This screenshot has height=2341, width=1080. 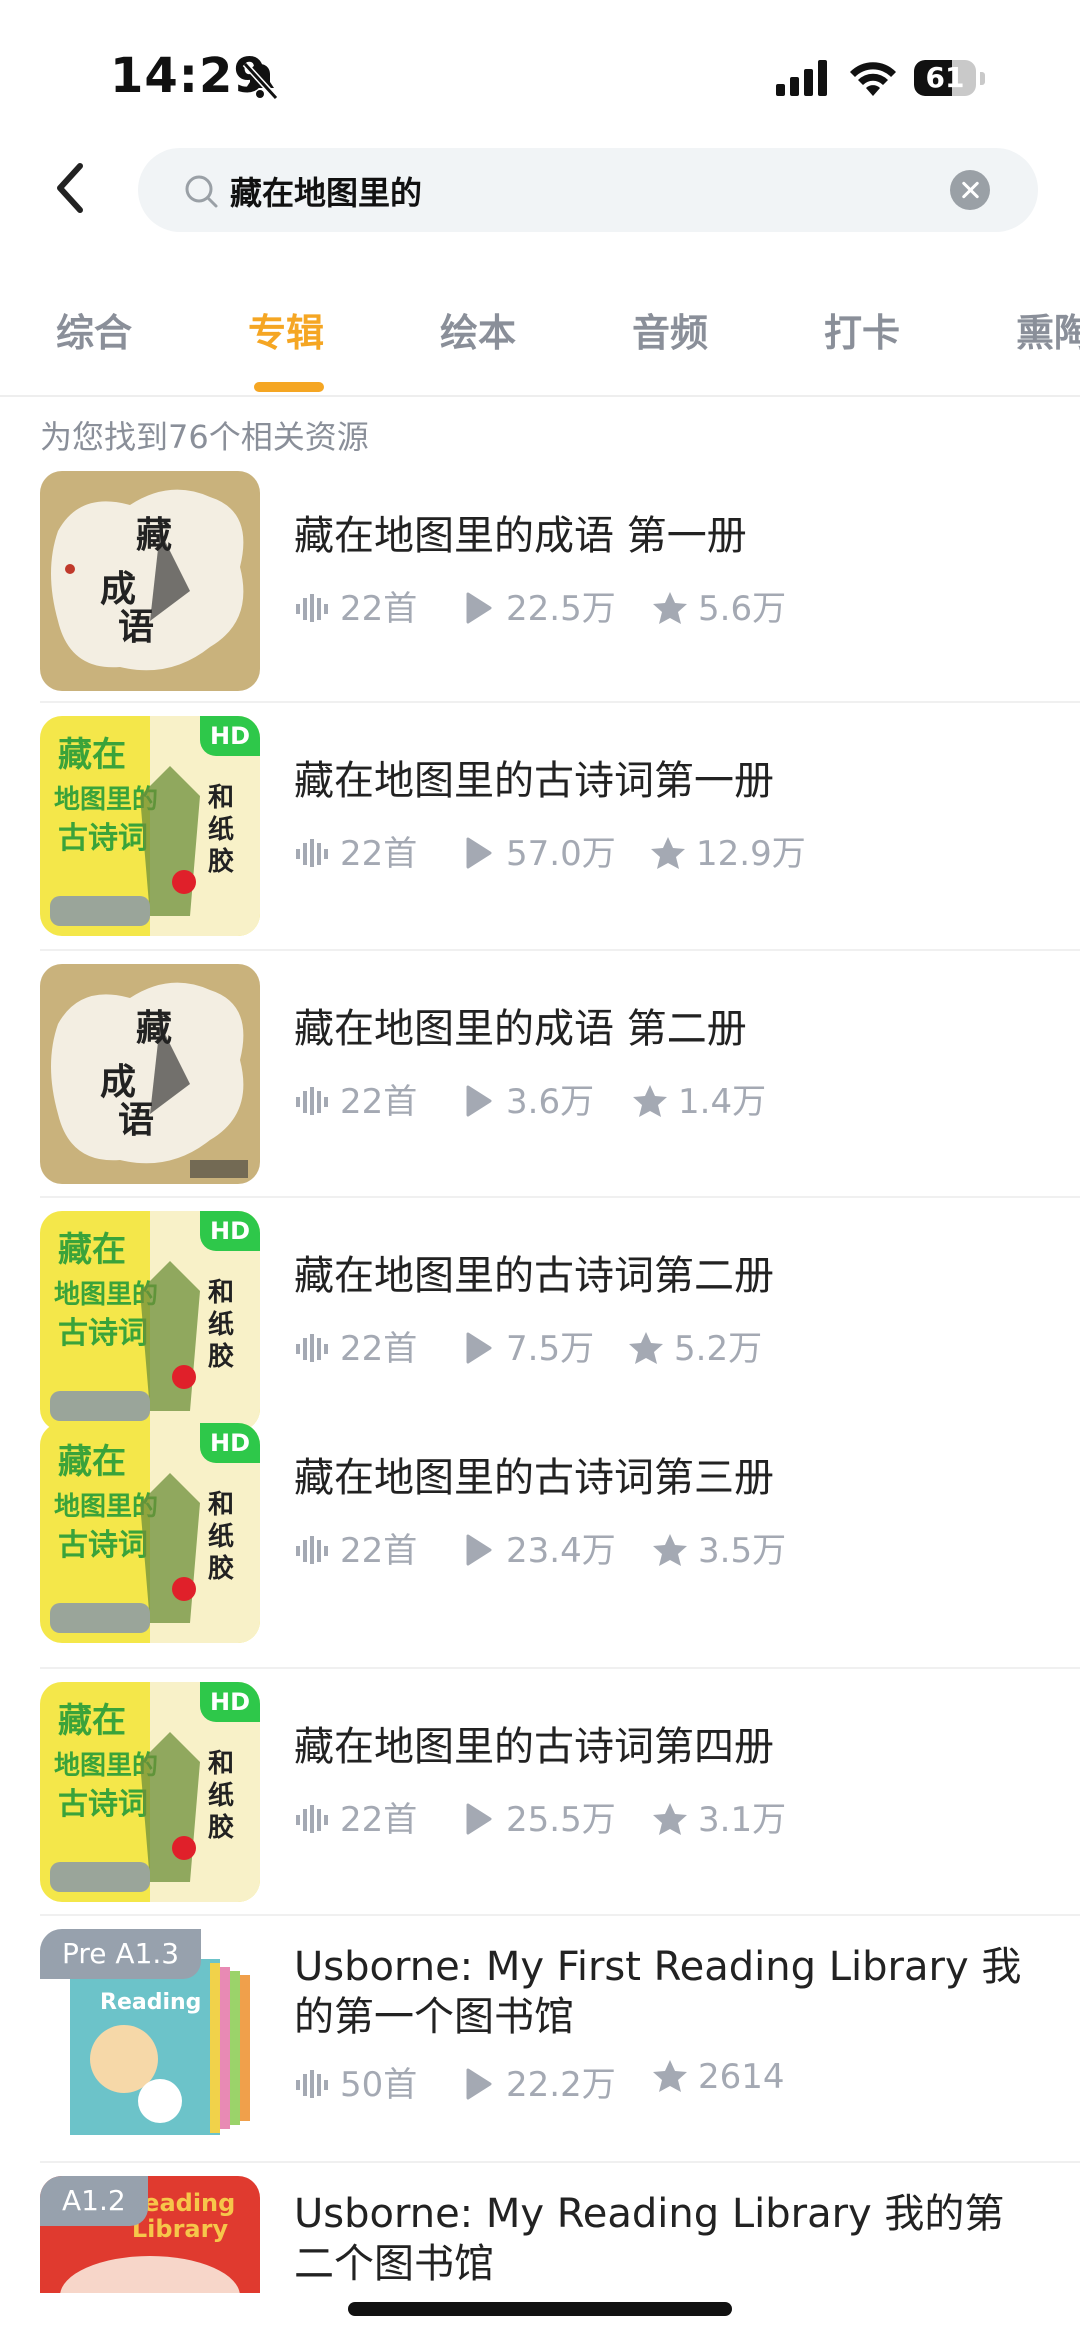 What do you see at coordinates (540, 581) in the screenshot?
I see `list-item: 藏 成 语 藏在地图里的成语 第一册 22首 22.5万 5.6万` at bounding box center [540, 581].